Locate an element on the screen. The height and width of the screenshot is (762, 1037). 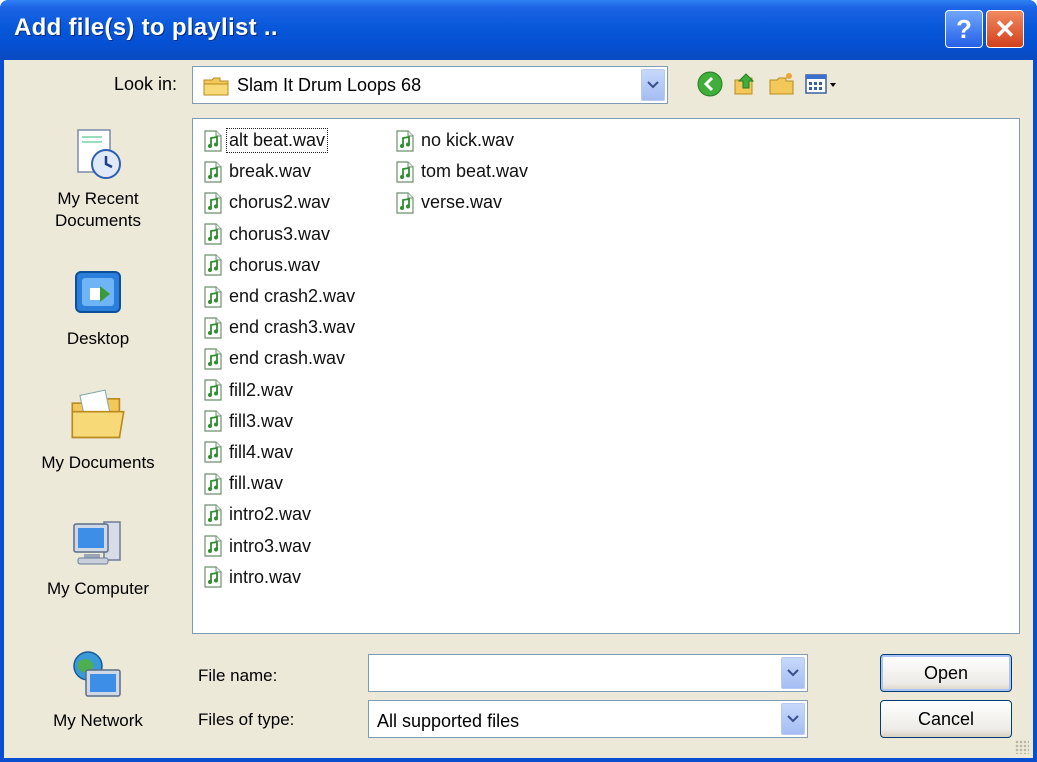
recent-documents-icon is located at coordinates (99, 154).